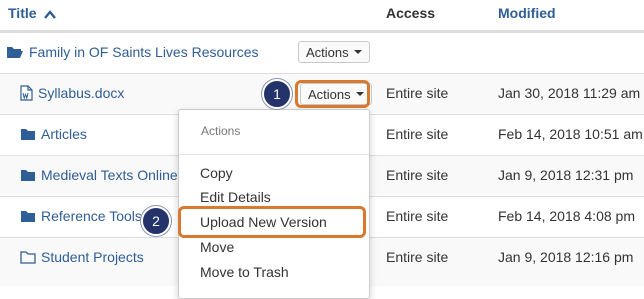 This screenshot has height=299, width=644. What do you see at coordinates (26, 93) in the screenshot?
I see `word-file-icon` at bounding box center [26, 93].